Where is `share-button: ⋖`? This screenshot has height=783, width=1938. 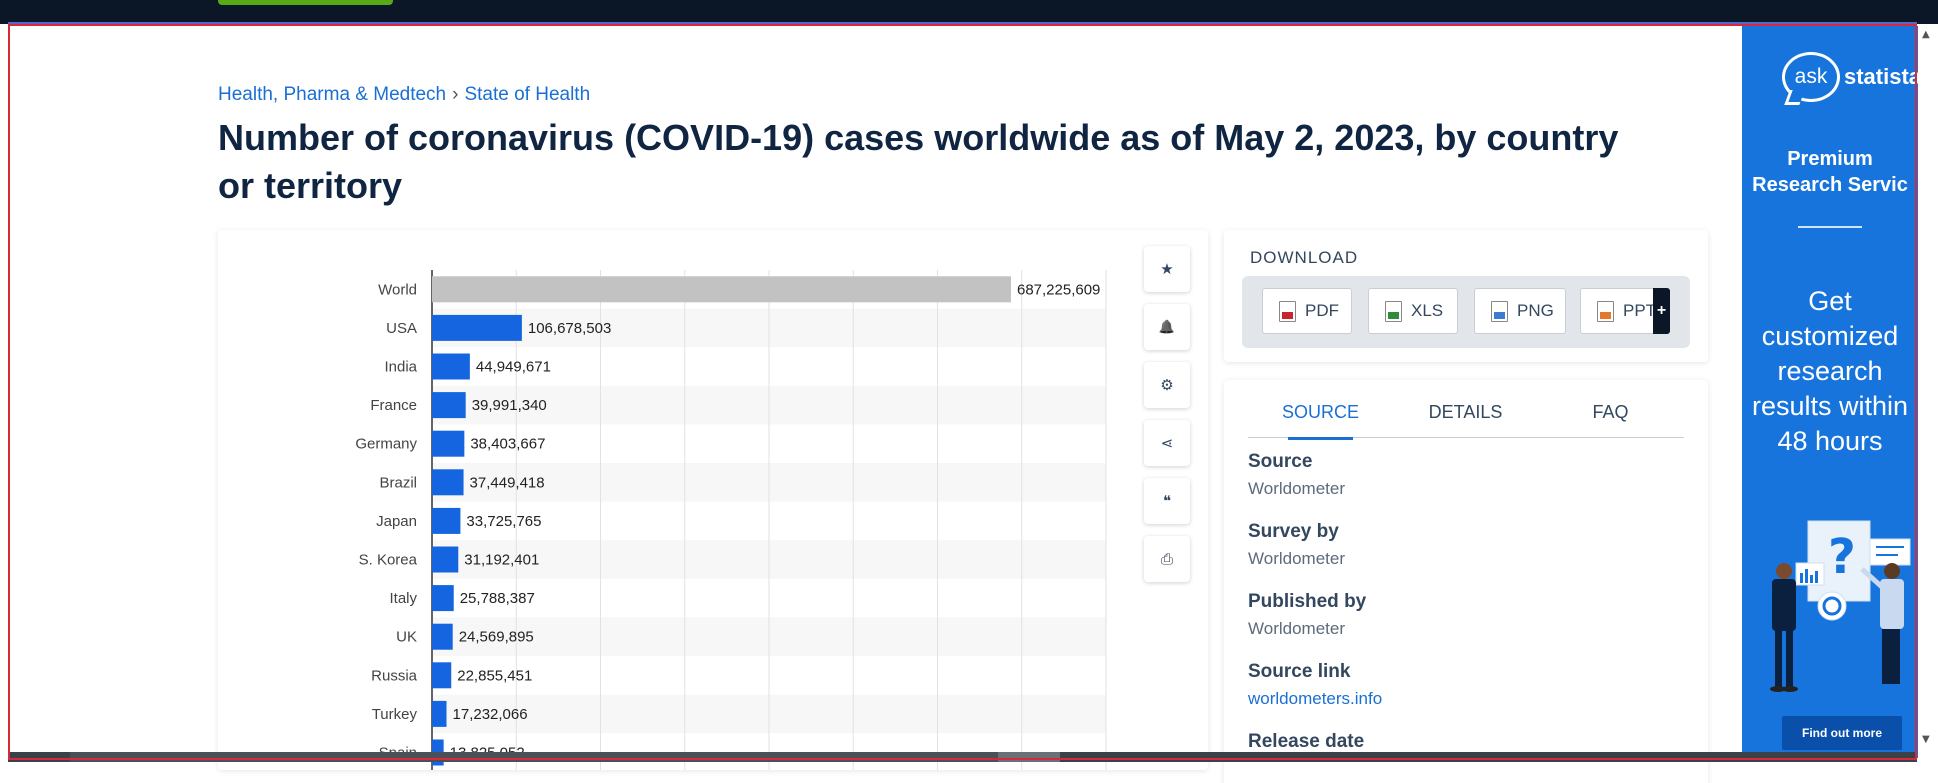
share-button: ⋖ is located at coordinates (1167, 443).